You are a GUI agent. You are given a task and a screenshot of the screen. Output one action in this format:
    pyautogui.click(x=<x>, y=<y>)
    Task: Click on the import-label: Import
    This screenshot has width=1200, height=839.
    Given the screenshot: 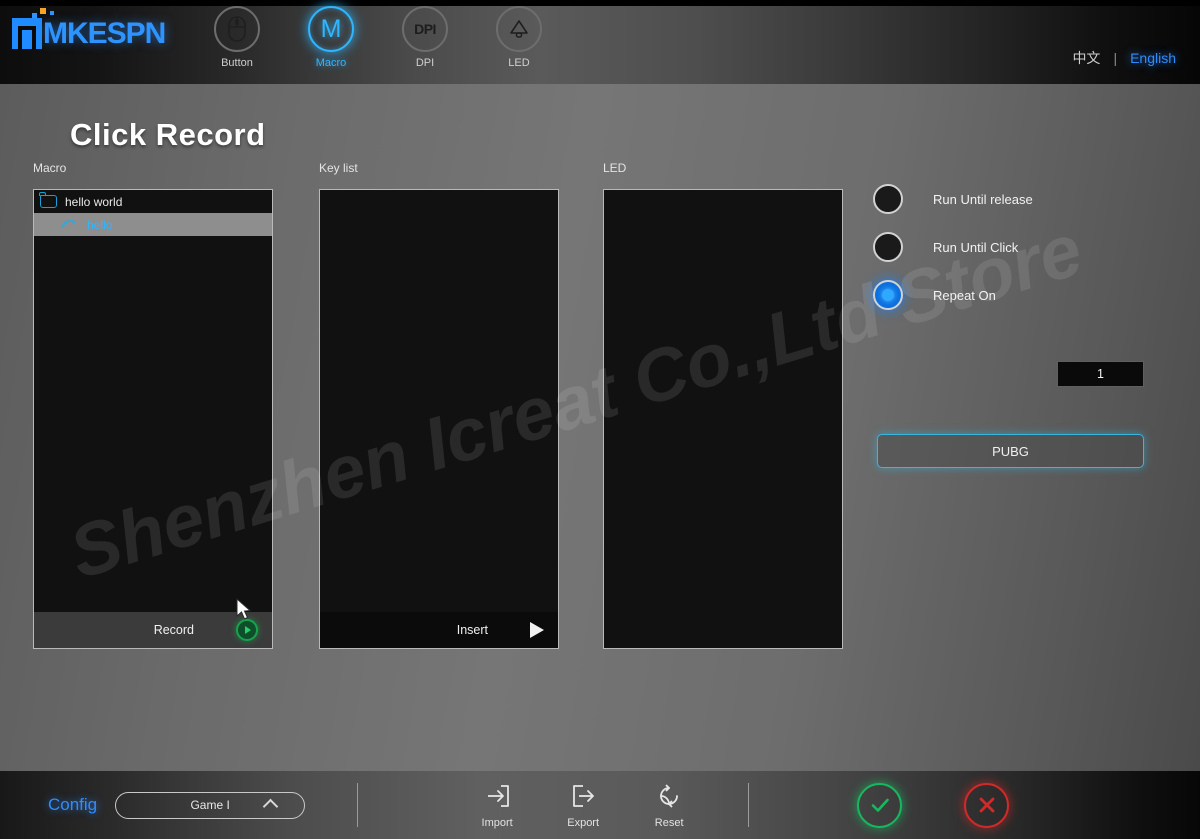 What is the action you would take?
    pyautogui.click(x=497, y=822)
    